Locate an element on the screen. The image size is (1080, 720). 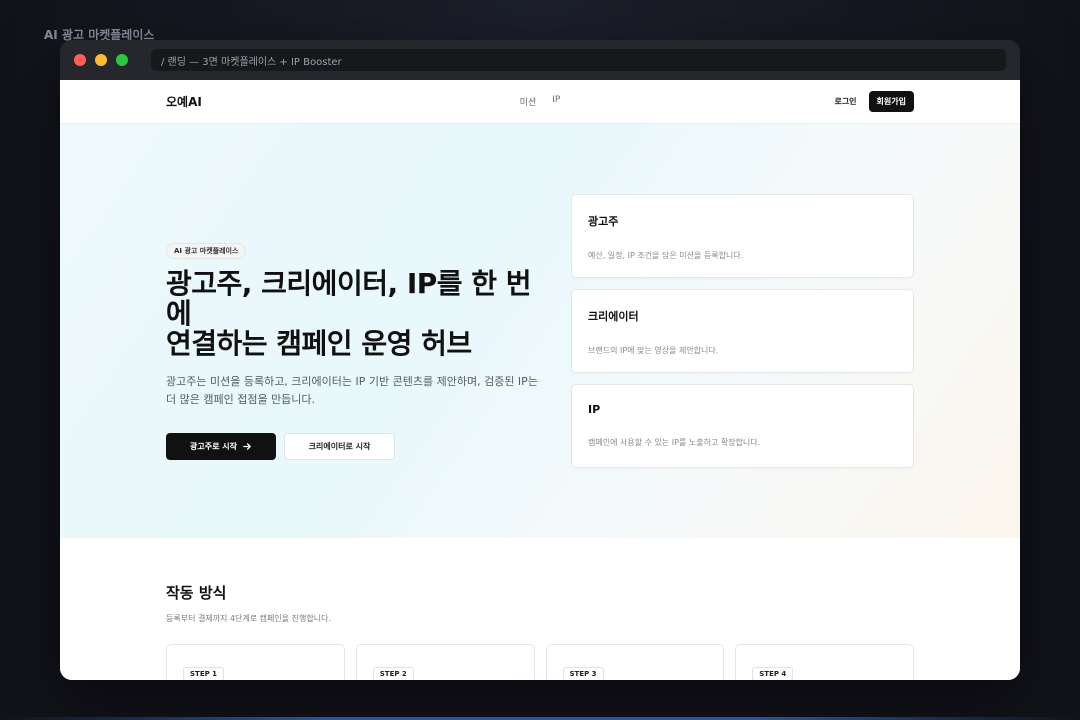
section-subtitle: 등록부터 결제까지 4단계로 캠페인을 진행합니다. is located at coordinates (249, 618).